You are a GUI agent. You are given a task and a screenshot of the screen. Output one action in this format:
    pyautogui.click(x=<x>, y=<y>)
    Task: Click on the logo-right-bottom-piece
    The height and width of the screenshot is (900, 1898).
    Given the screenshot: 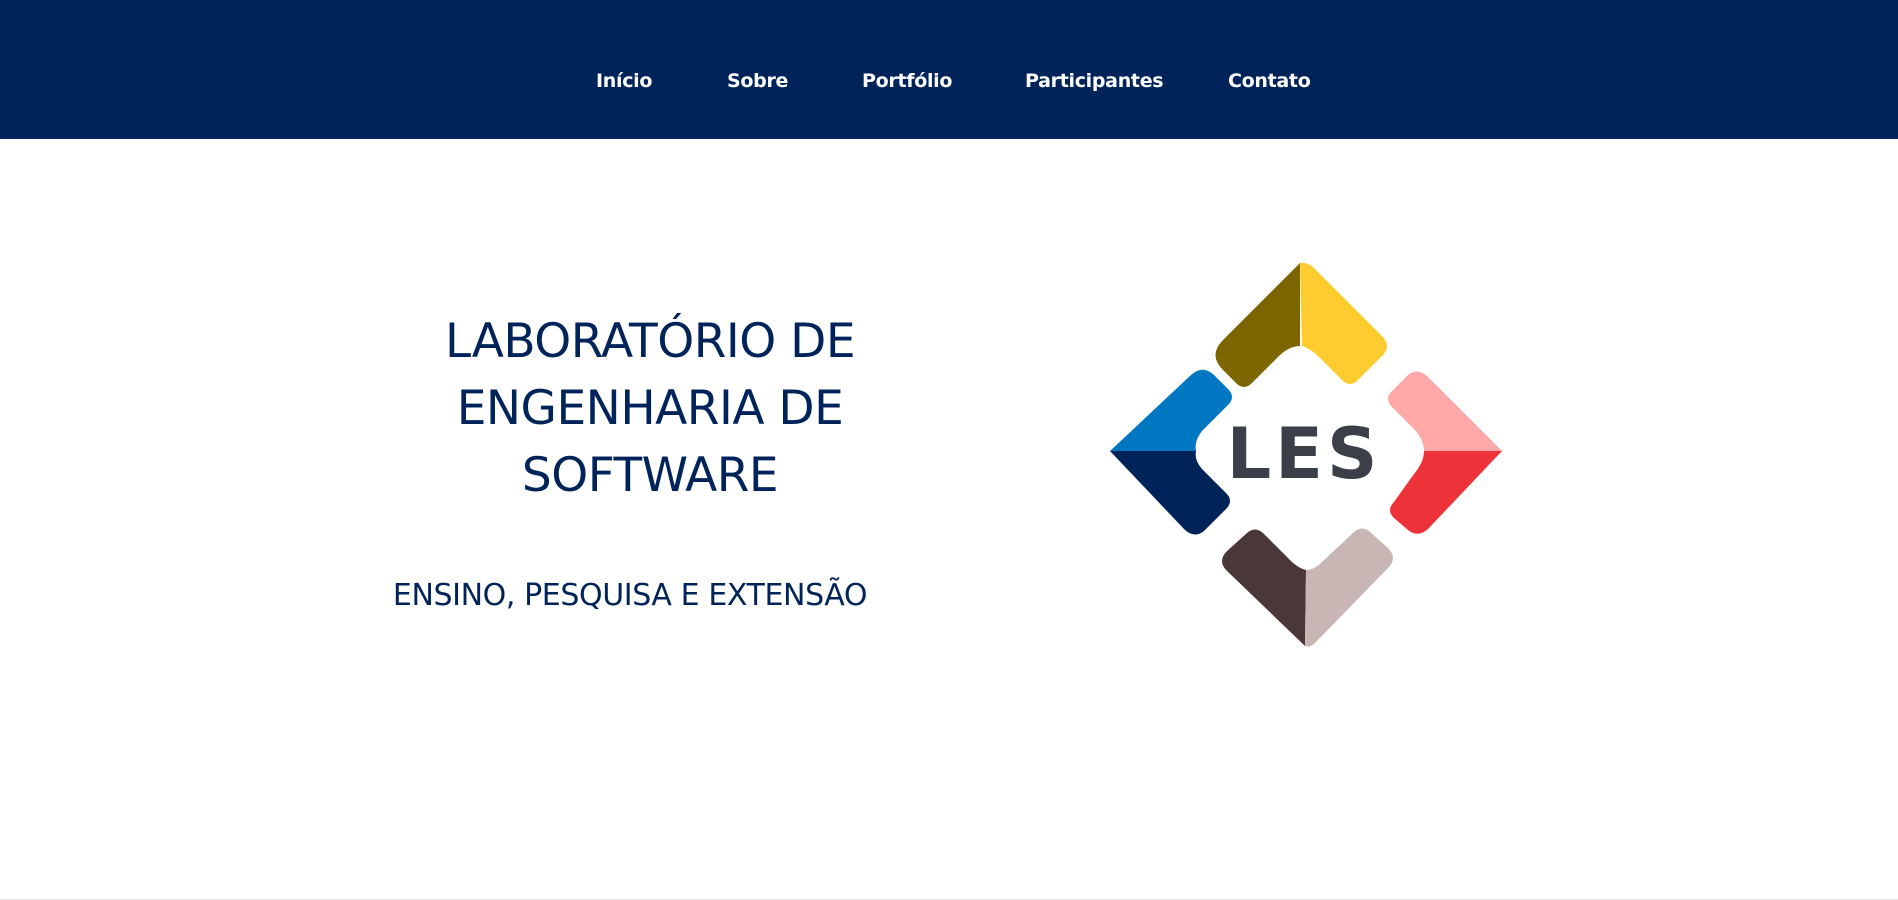 What is the action you would take?
    pyautogui.click(x=1446, y=492)
    